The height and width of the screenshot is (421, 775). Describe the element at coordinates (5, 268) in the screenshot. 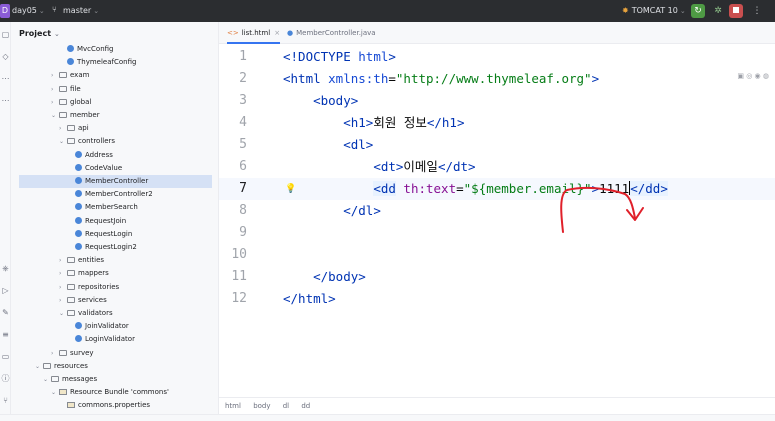

I see `services-tool-icon: ⎈` at that location.